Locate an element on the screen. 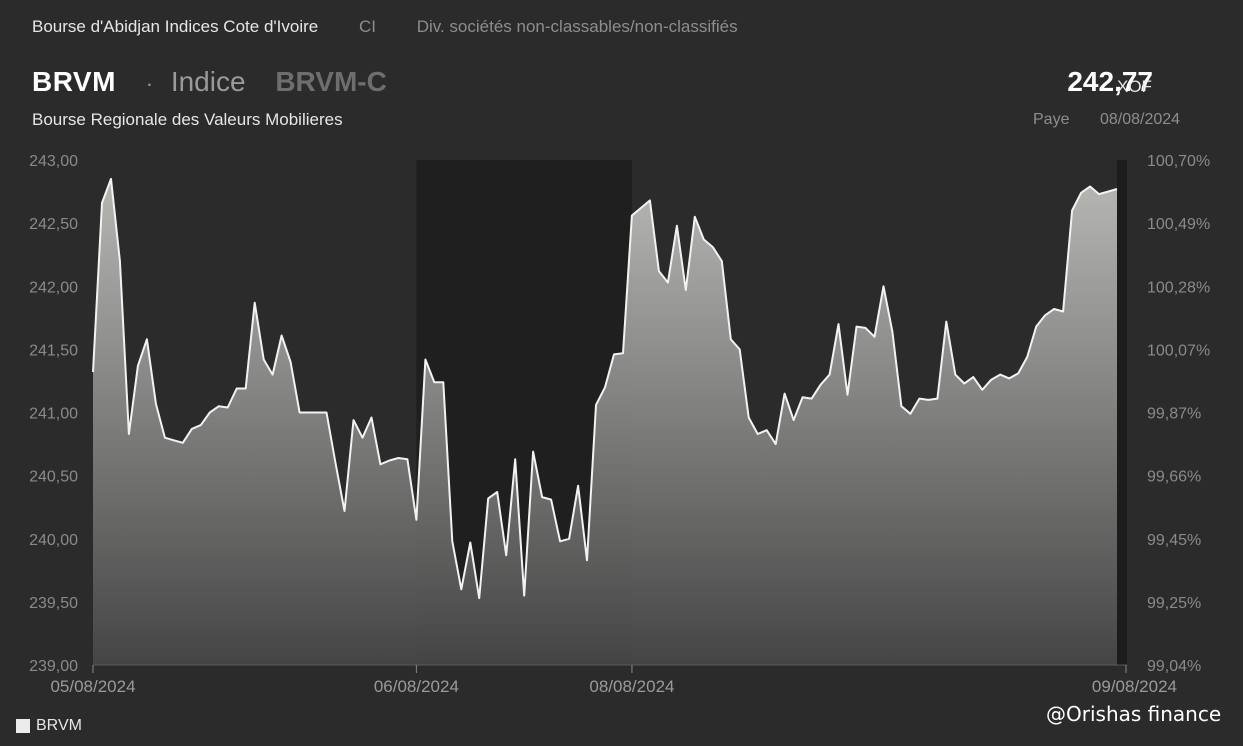 The image size is (1243, 746). y2-tick-label: 99,04% is located at coordinates (1174, 666).